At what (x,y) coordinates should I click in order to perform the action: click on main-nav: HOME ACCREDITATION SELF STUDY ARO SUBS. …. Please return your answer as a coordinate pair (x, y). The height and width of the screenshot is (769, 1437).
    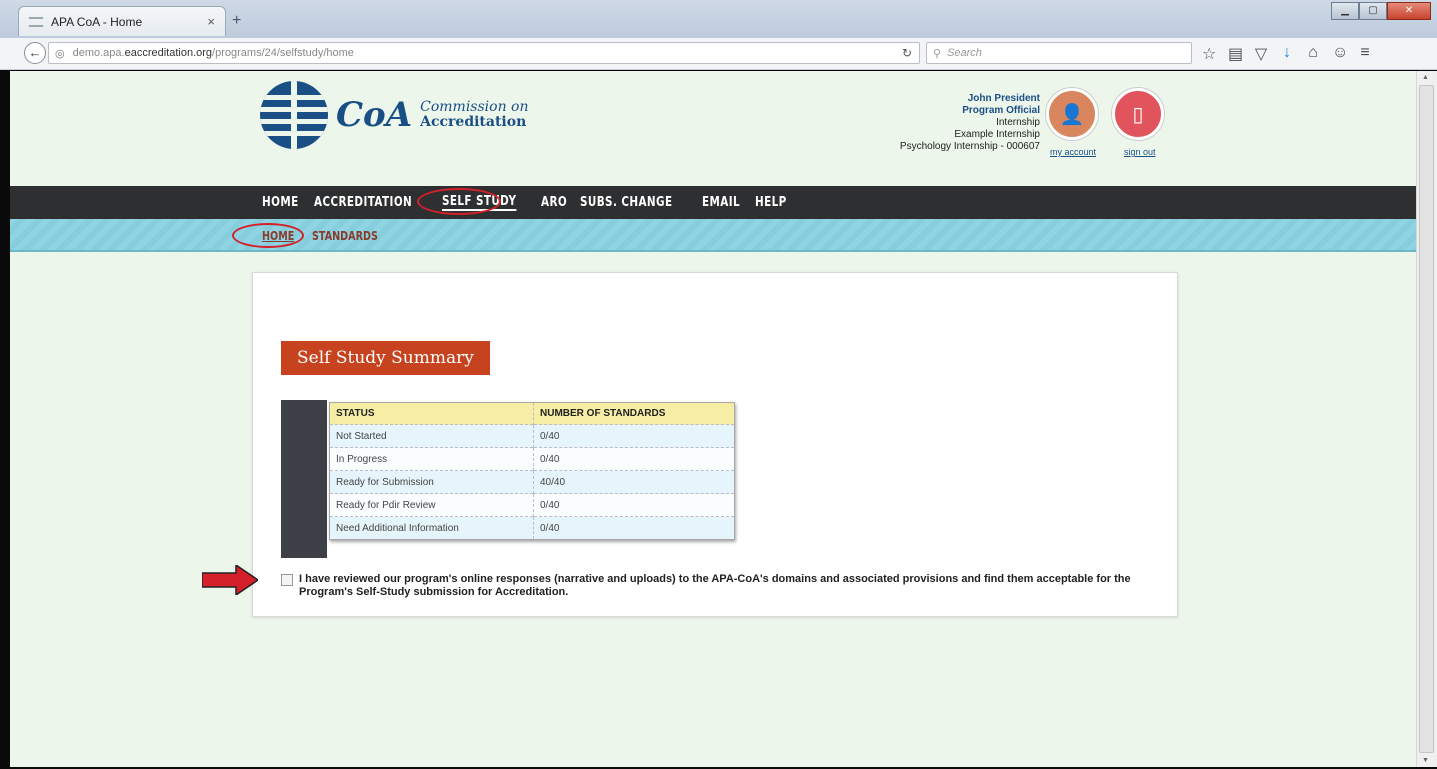
    Looking at the image, I should click on (713, 202).